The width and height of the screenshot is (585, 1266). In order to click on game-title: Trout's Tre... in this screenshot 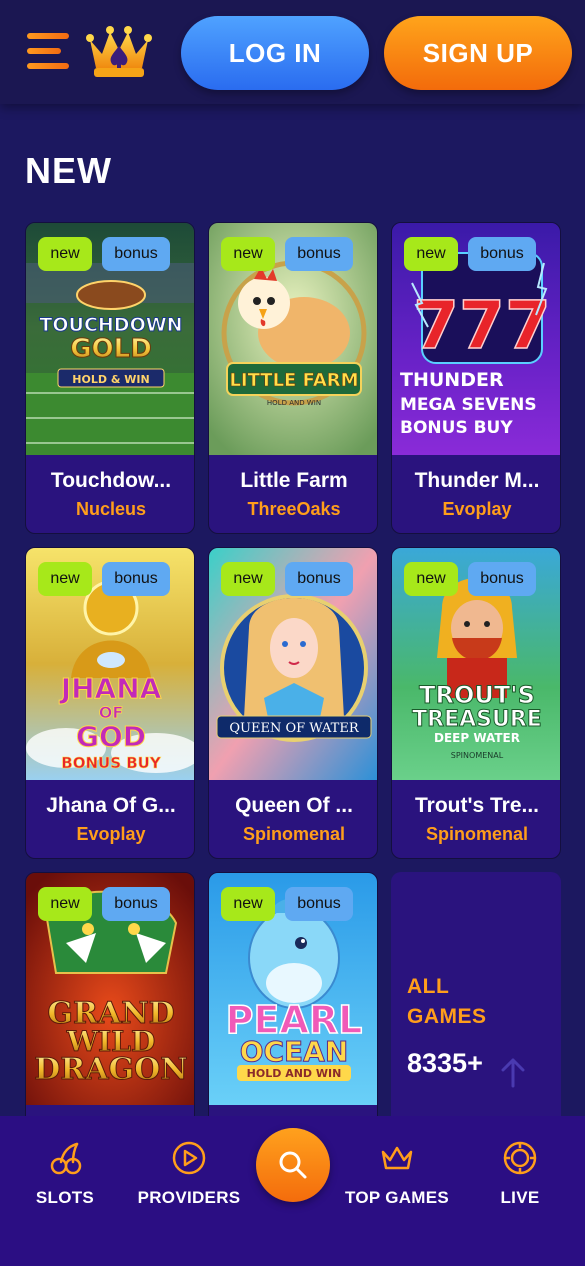, I will do `click(477, 805)`.